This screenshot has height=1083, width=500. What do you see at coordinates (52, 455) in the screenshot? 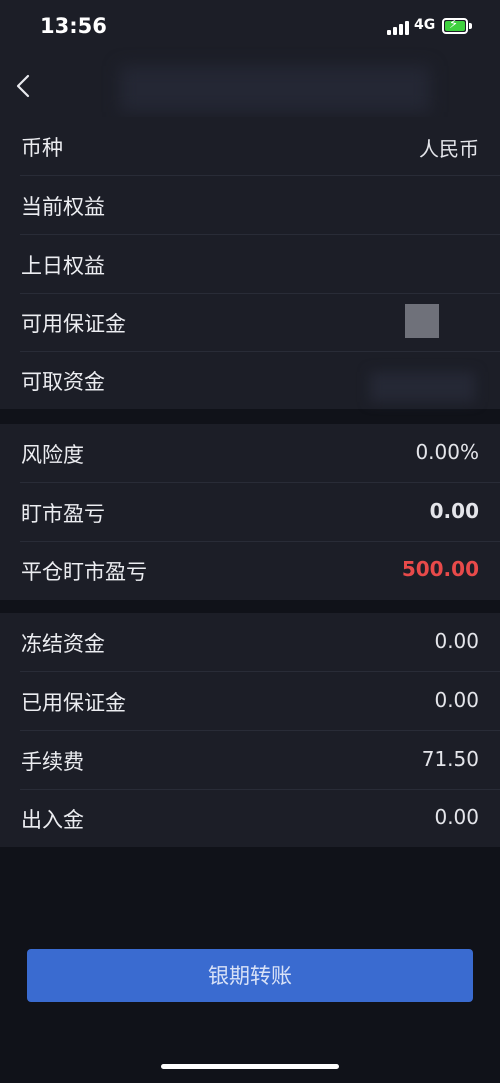
I see `row-label: 风险度` at bounding box center [52, 455].